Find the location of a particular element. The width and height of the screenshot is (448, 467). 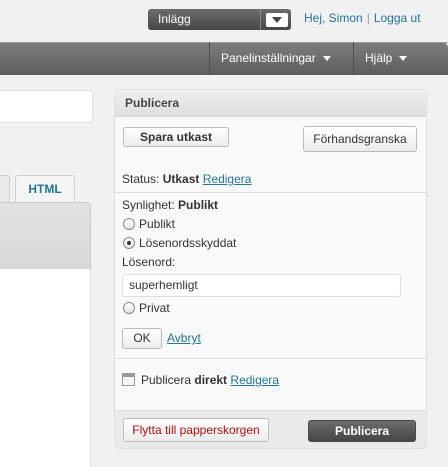

visibility-label: Synlighet: is located at coordinates (148, 205).